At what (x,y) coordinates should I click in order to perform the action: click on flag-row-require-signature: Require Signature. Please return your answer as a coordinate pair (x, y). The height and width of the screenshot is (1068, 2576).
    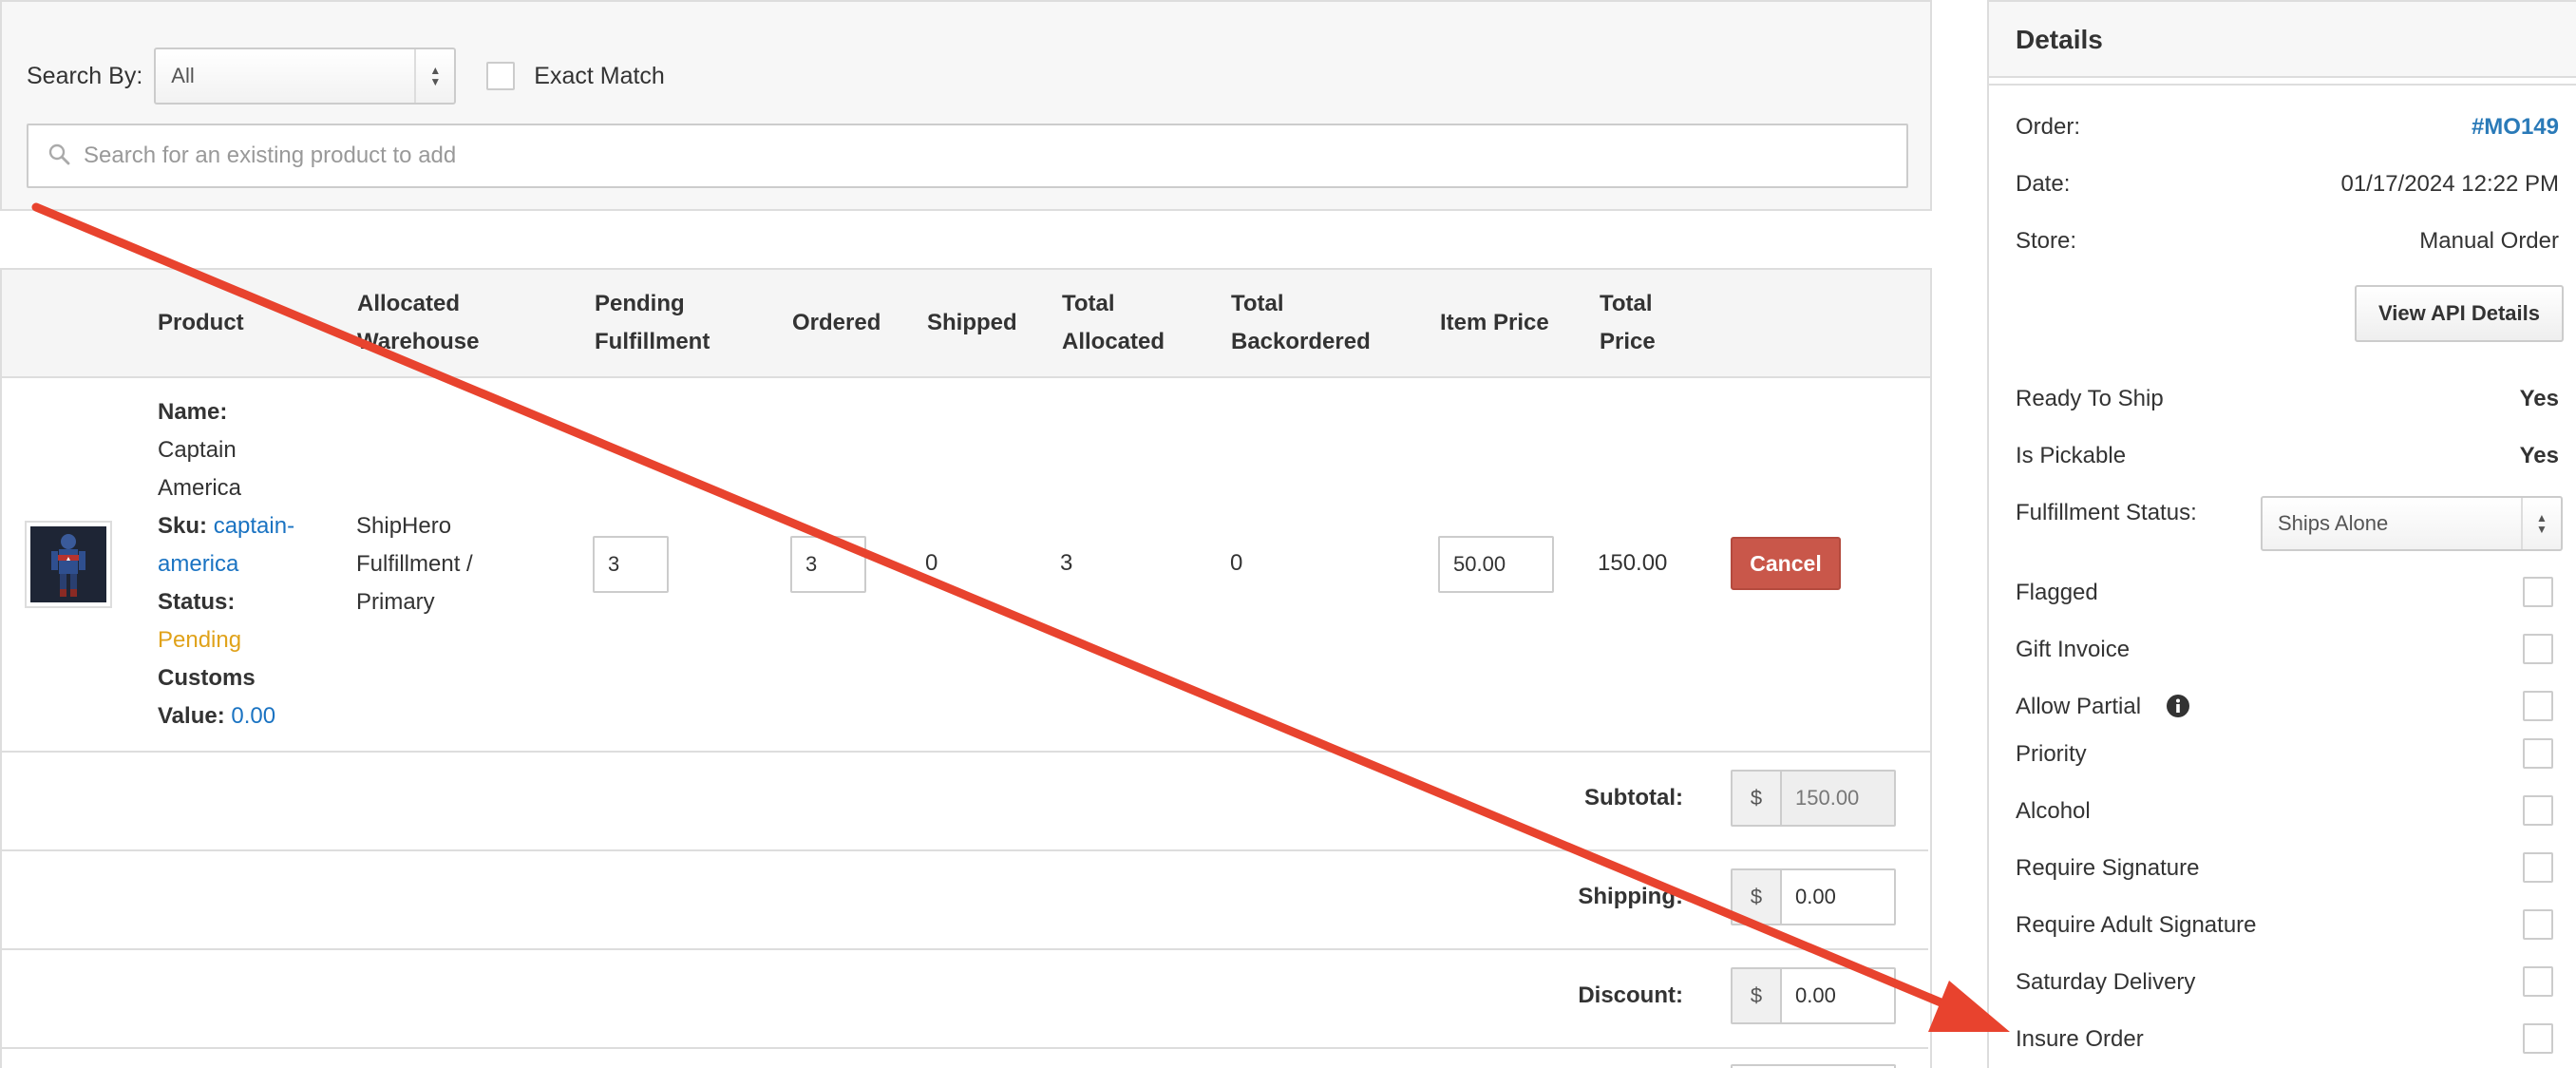
    Looking at the image, I should click on (2287, 874).